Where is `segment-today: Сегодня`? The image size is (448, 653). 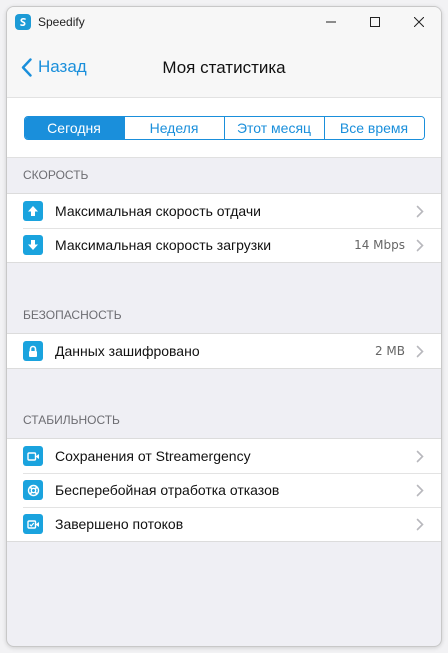 segment-today: Сегодня is located at coordinates (74, 127).